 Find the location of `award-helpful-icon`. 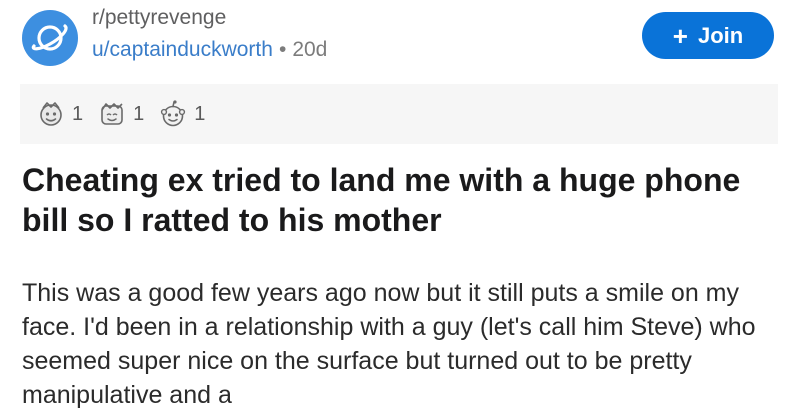

award-helpful-icon is located at coordinates (51, 114).